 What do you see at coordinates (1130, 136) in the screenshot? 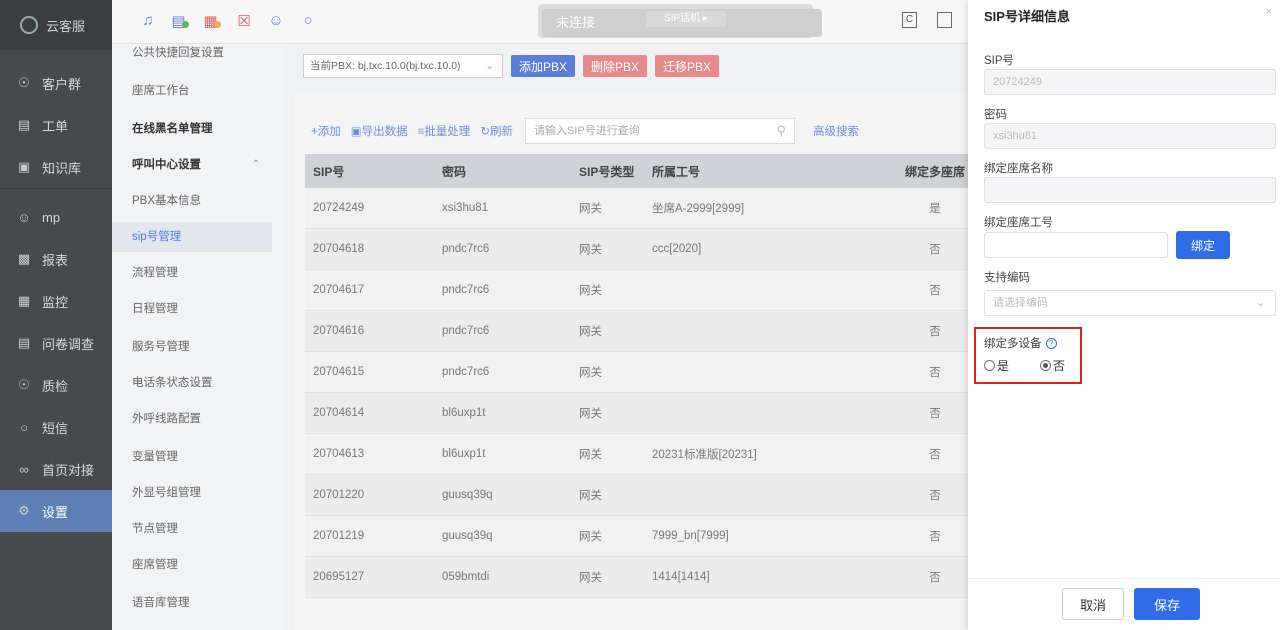
I see `password-field: xsi3hu81` at bounding box center [1130, 136].